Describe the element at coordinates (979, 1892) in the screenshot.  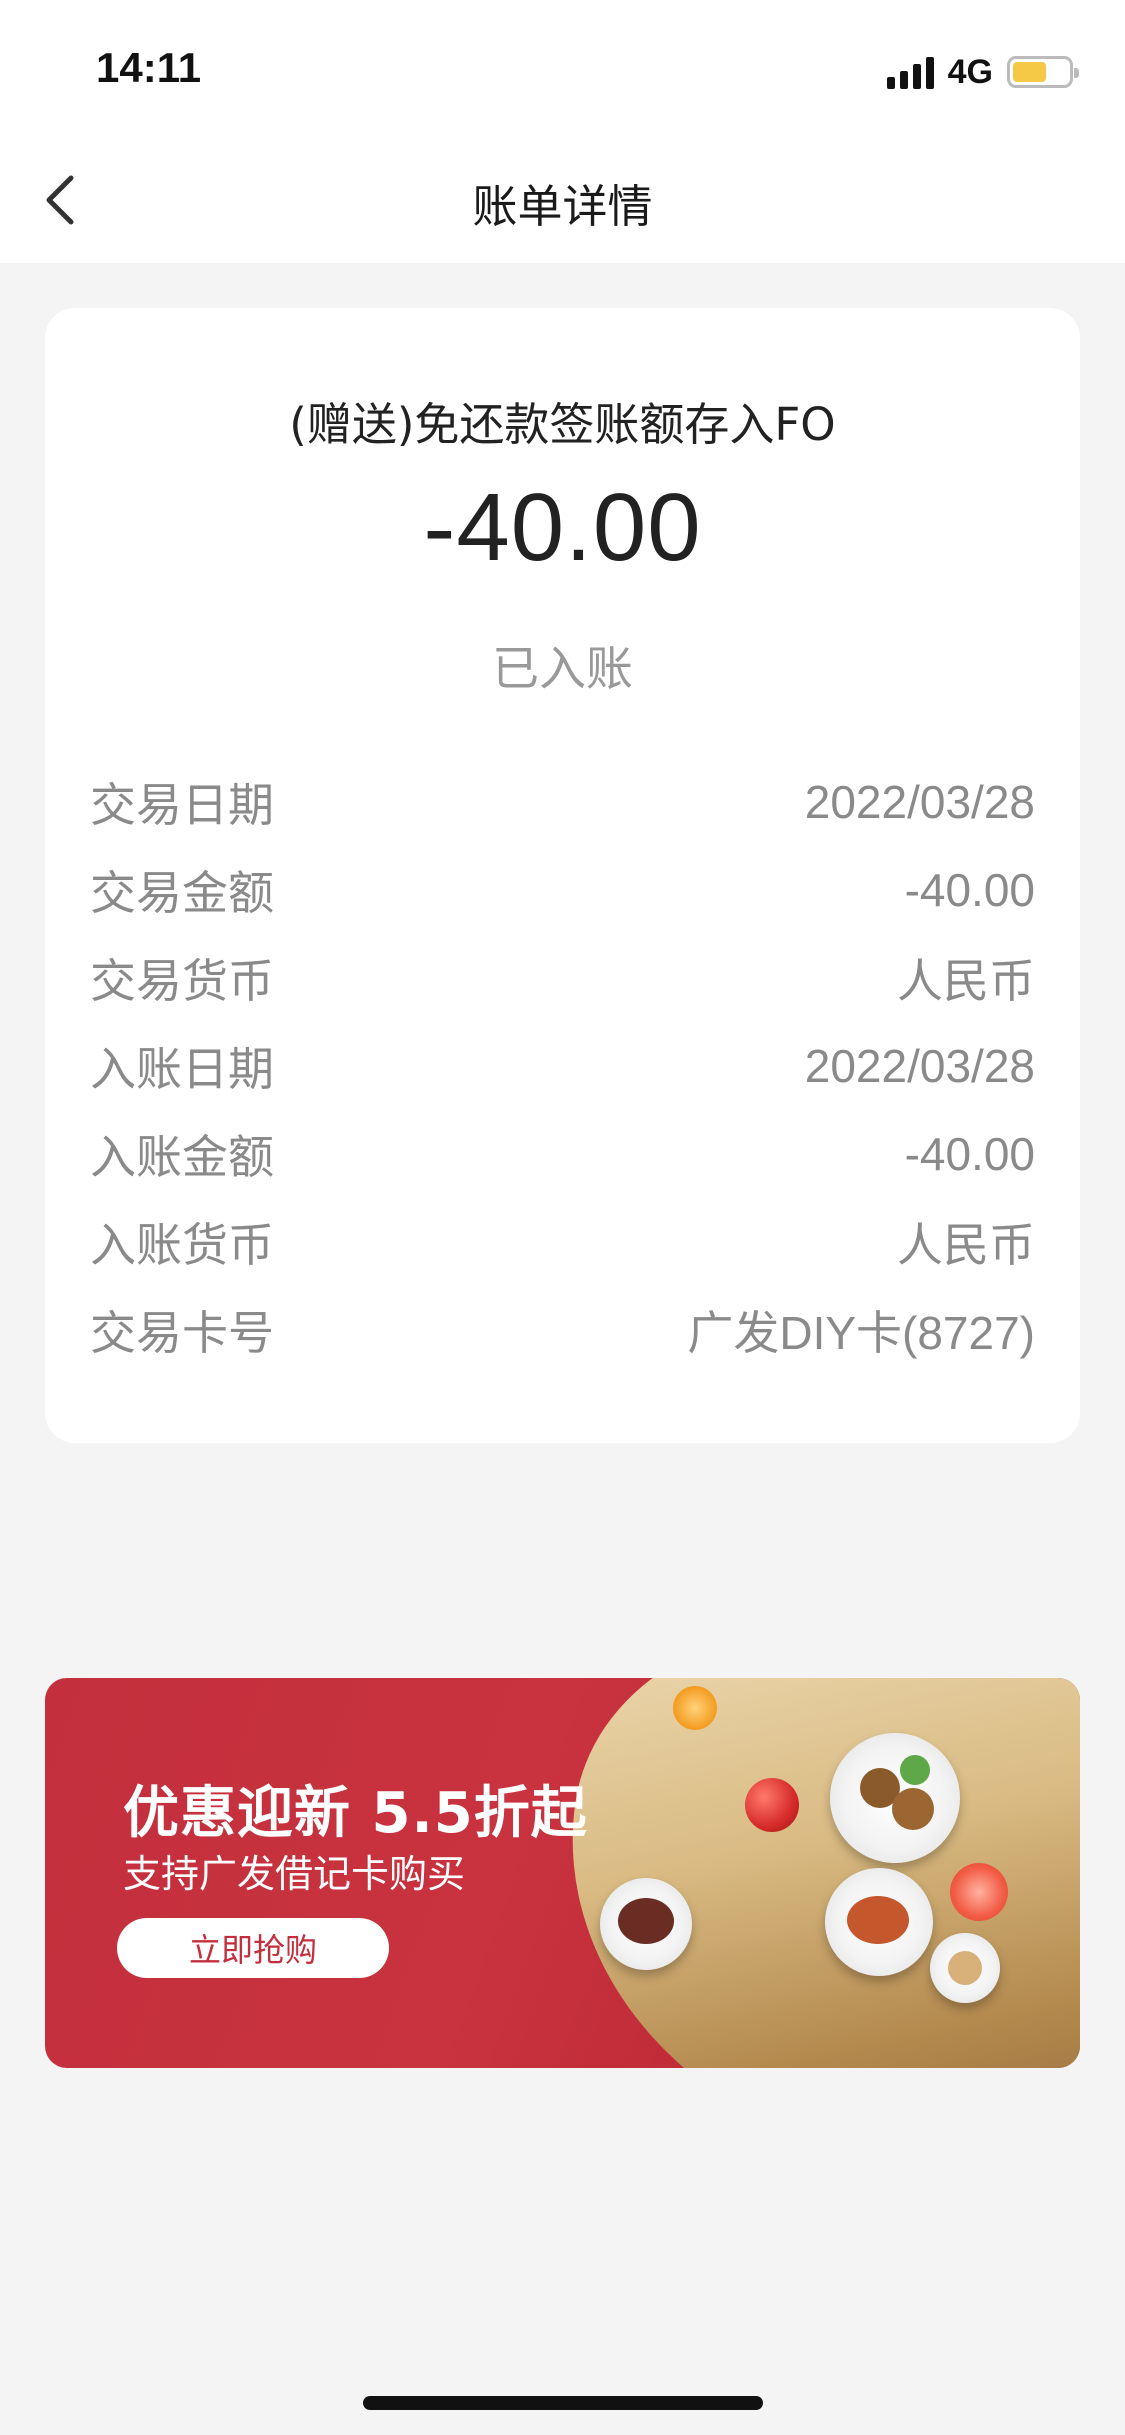
I see `grapefruit-icon` at that location.